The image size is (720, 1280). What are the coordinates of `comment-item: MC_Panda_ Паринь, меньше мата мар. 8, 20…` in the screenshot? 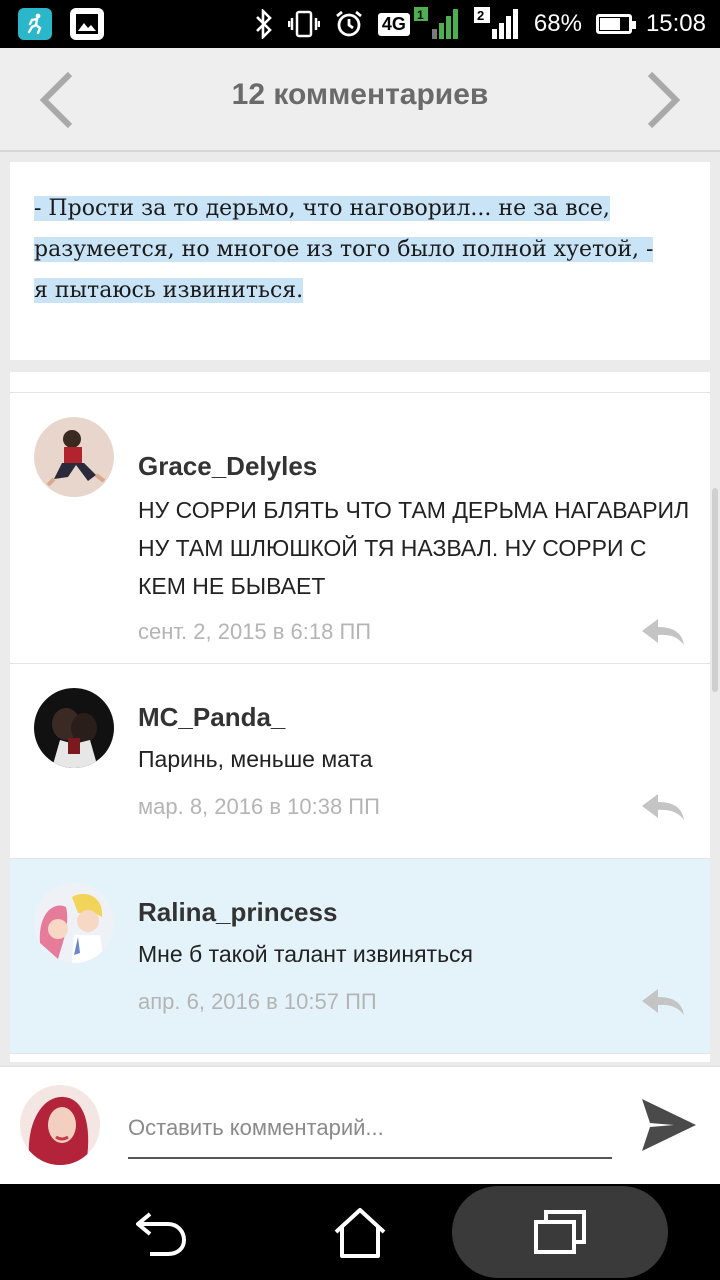 It's located at (360, 761).